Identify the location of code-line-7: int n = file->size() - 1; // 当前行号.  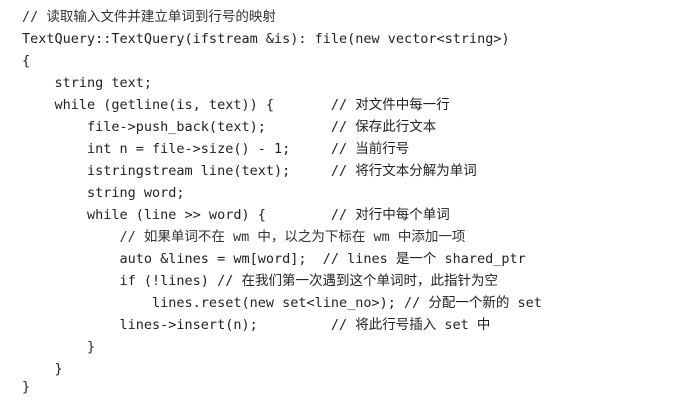
(216, 149).